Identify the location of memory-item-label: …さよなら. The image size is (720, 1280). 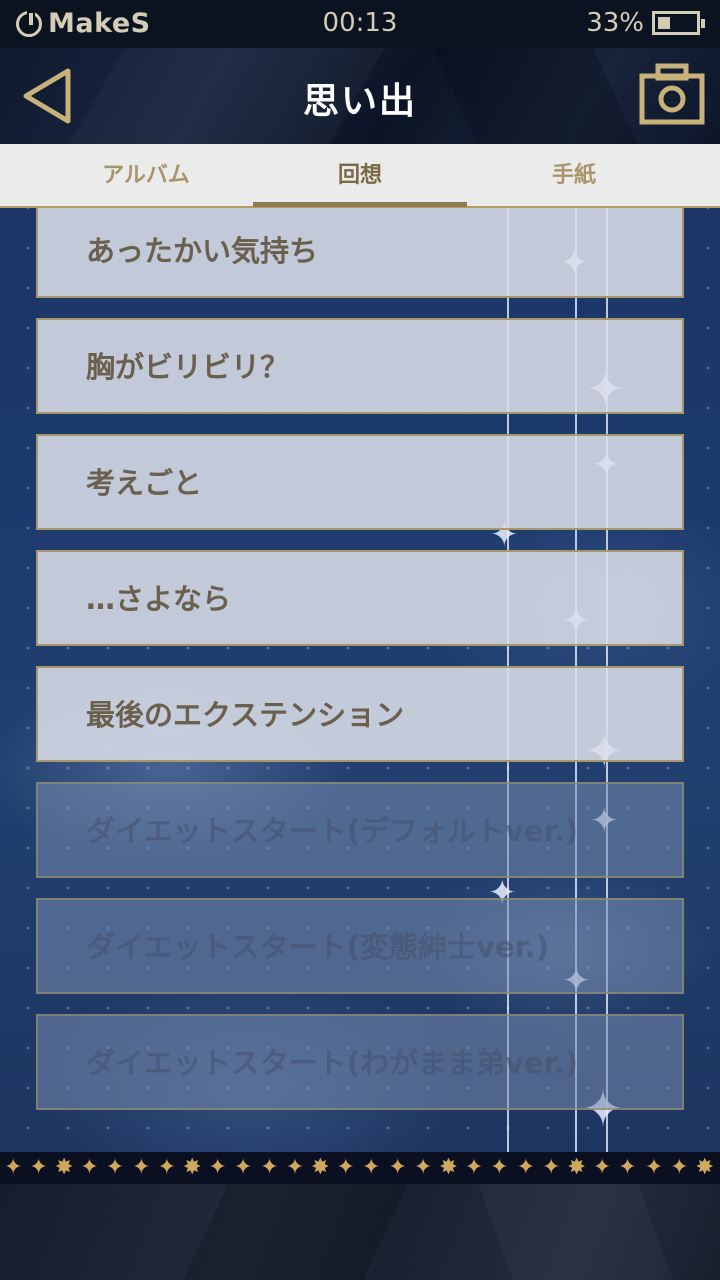
(159, 599).